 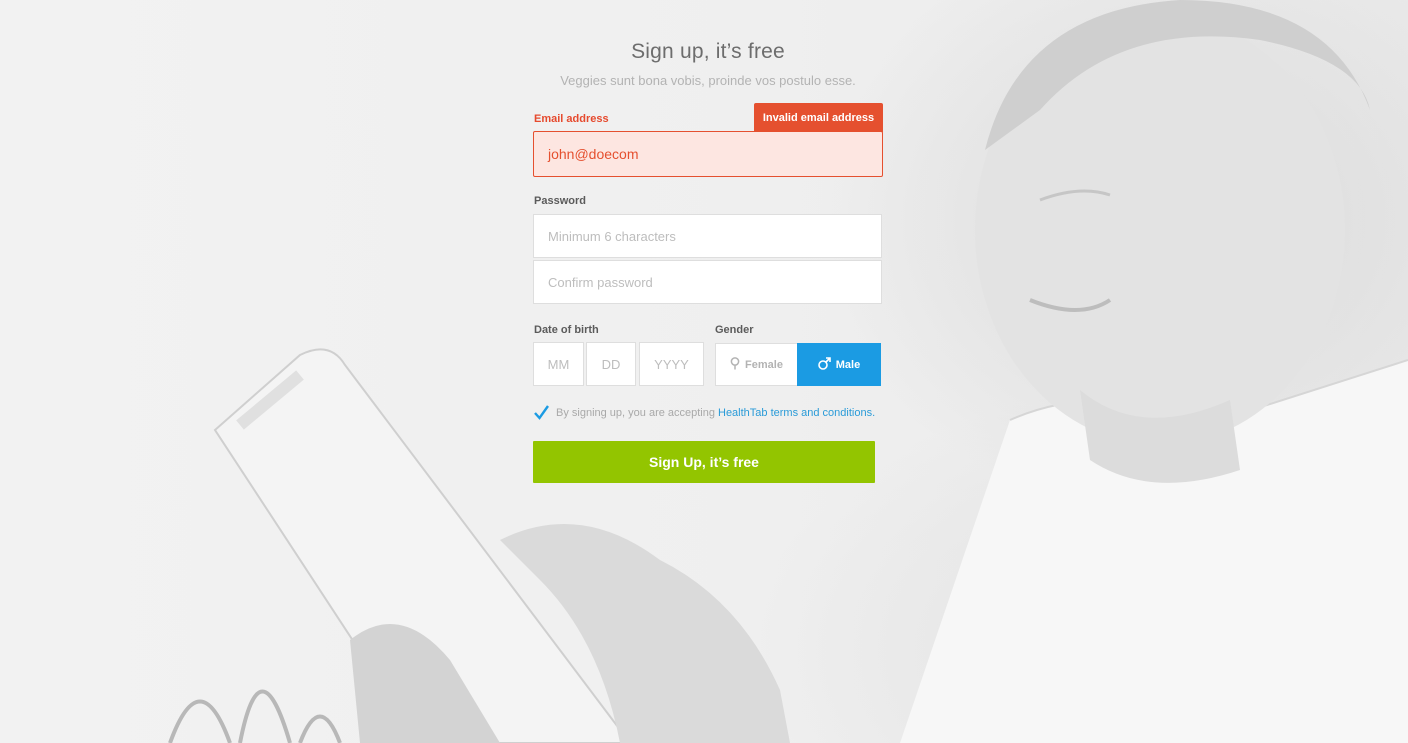 I want to click on terms-checkbox, so click(x=541, y=412).